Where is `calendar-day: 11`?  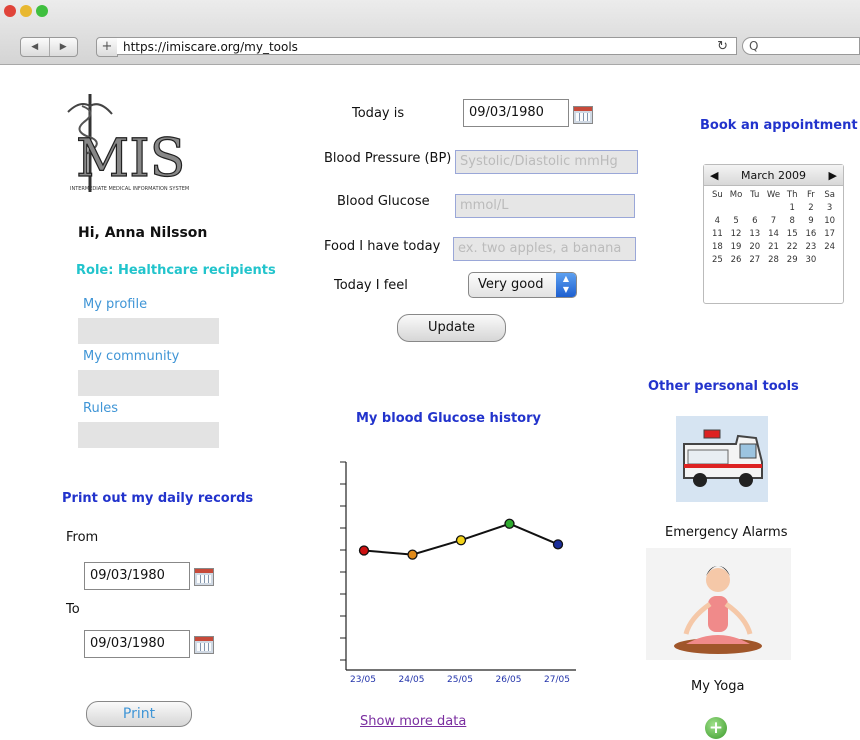
calendar-day: 11 is located at coordinates (717, 234).